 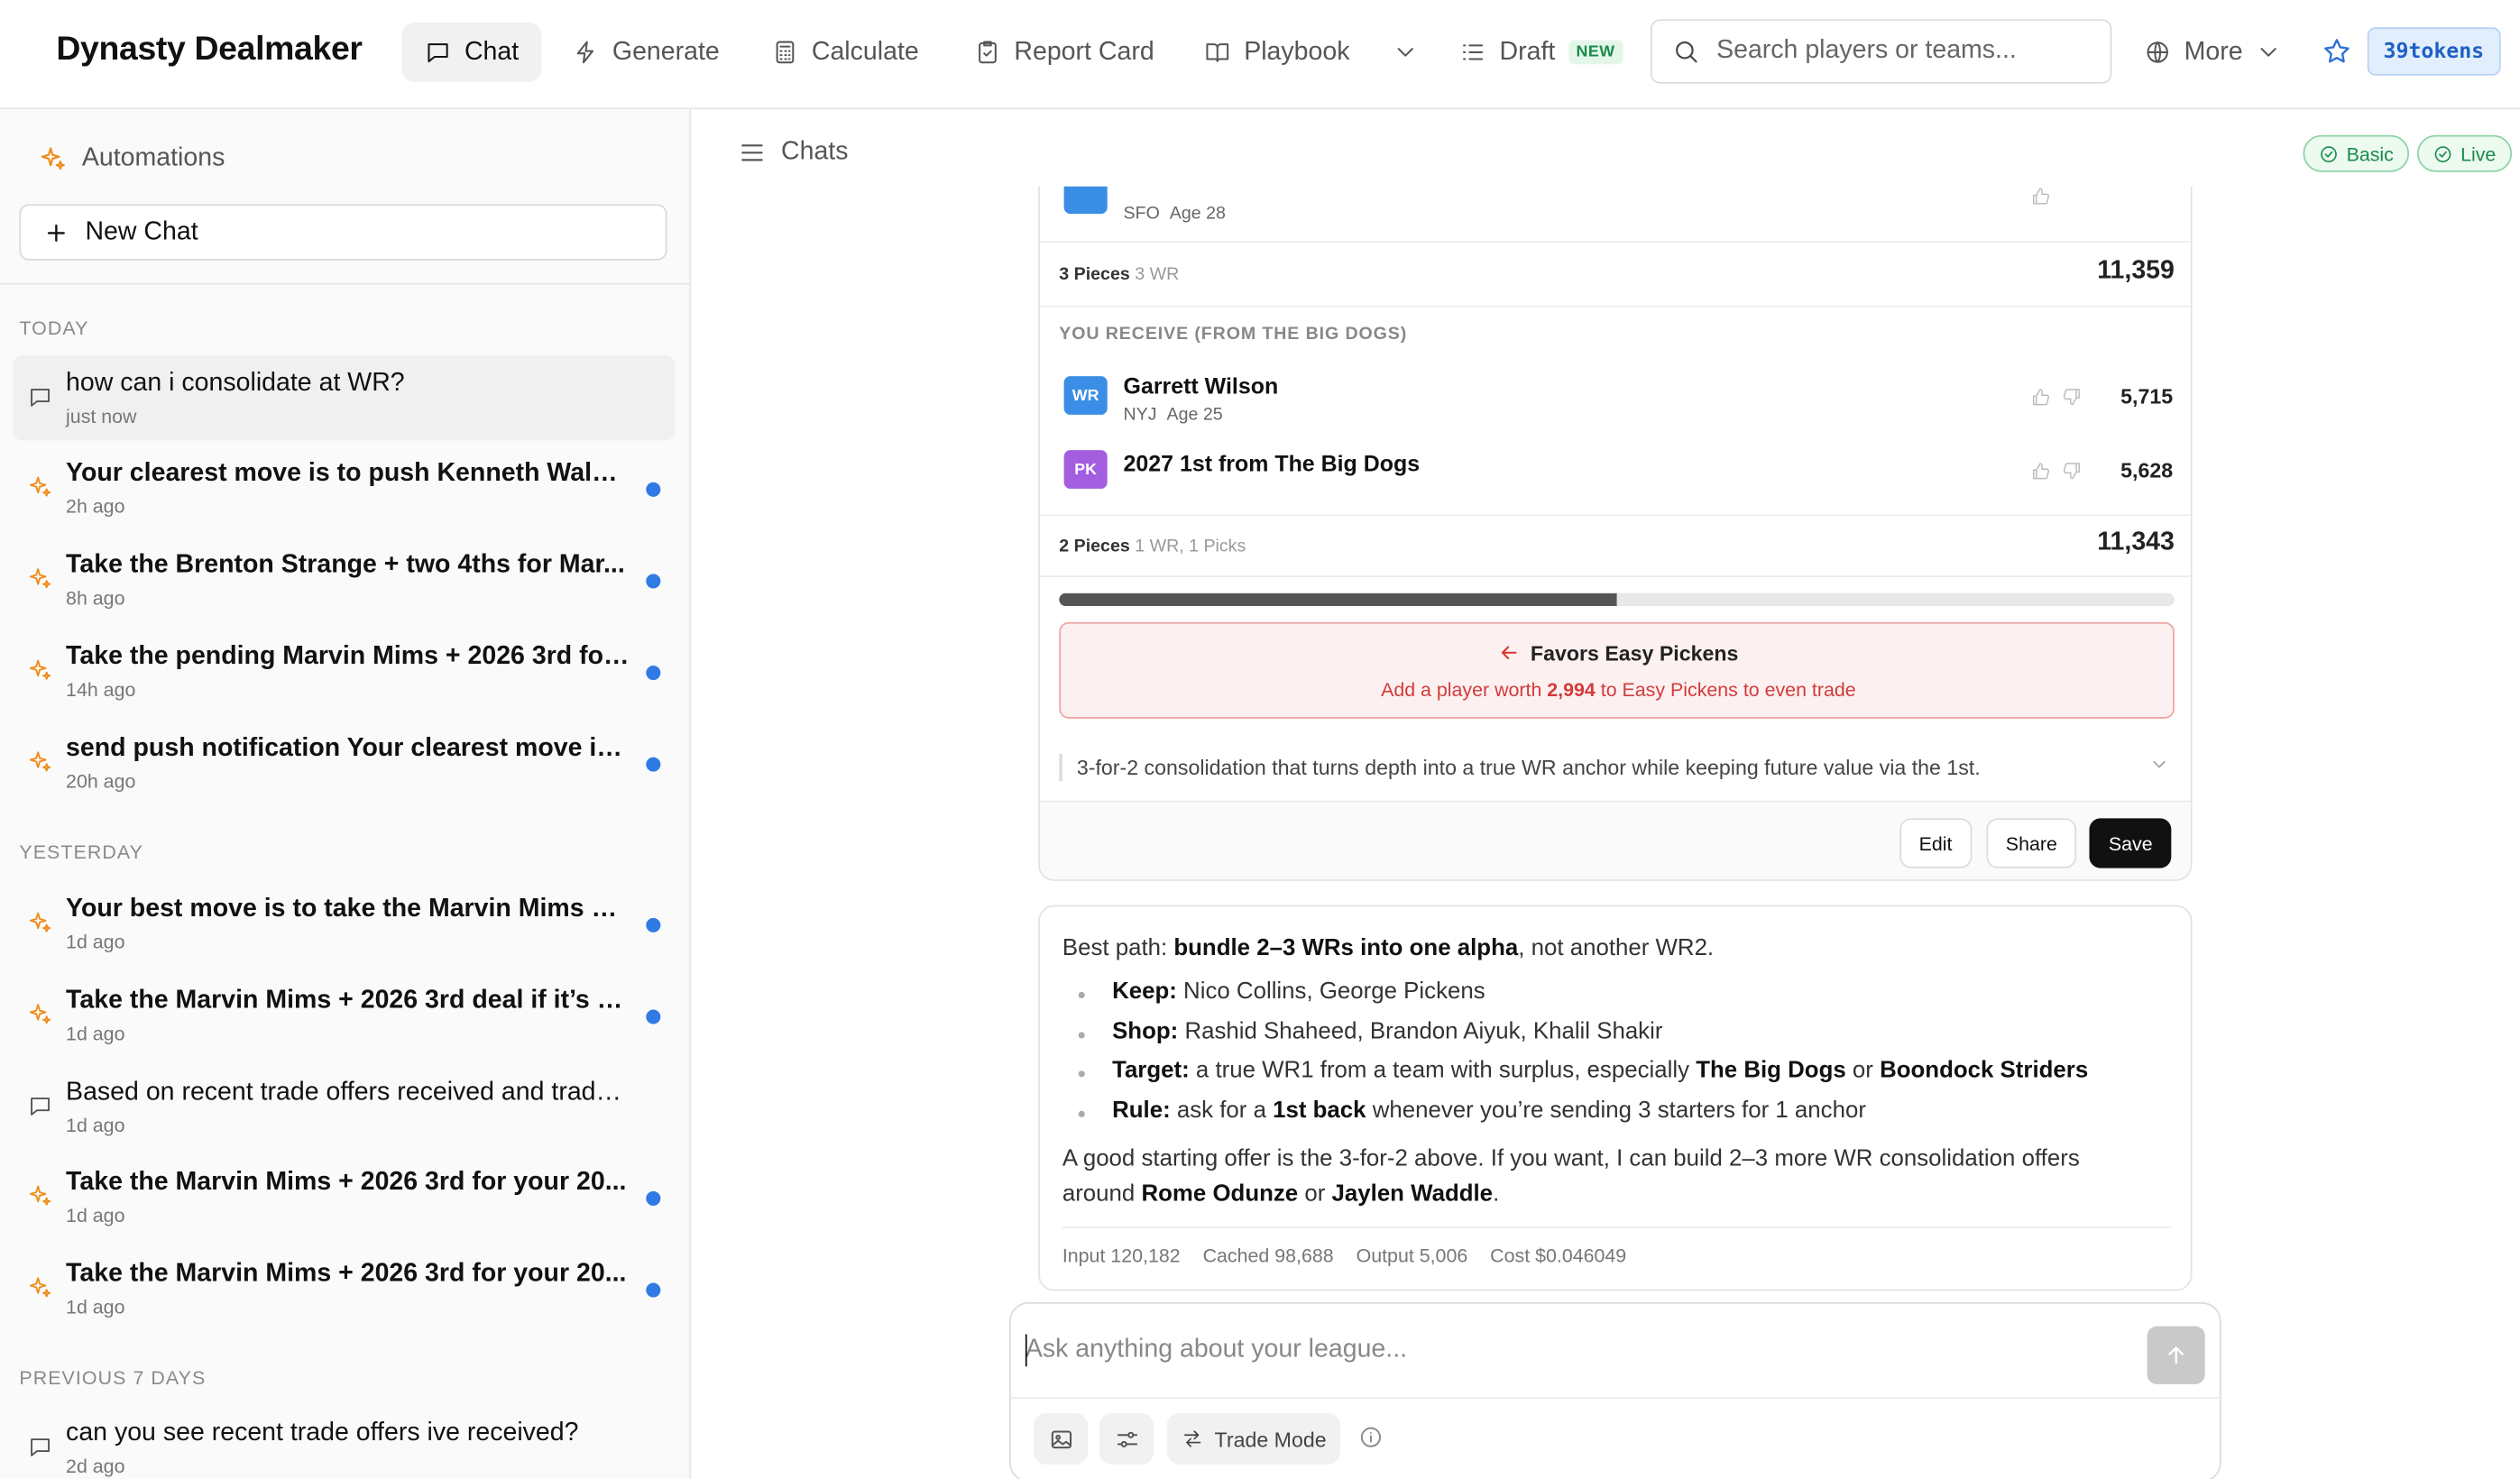 I want to click on quote-bar, so click(x=1060, y=768).